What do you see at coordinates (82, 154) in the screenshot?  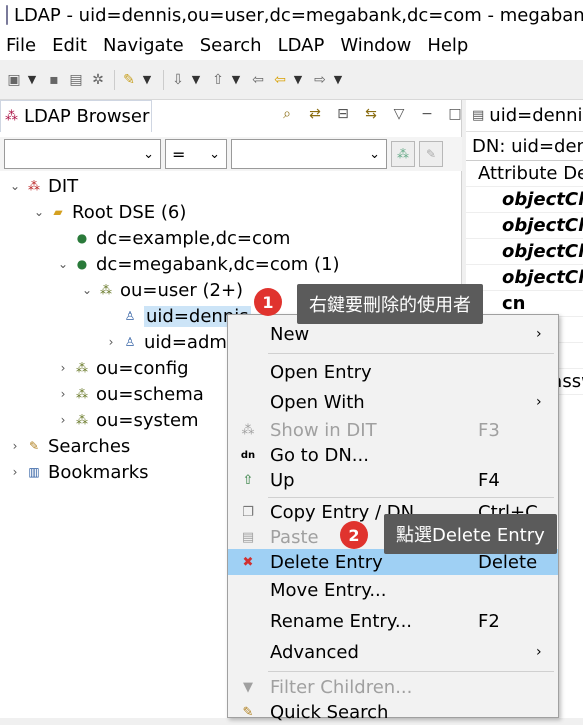 I see `filter-attribute-combo: ⌄` at bounding box center [82, 154].